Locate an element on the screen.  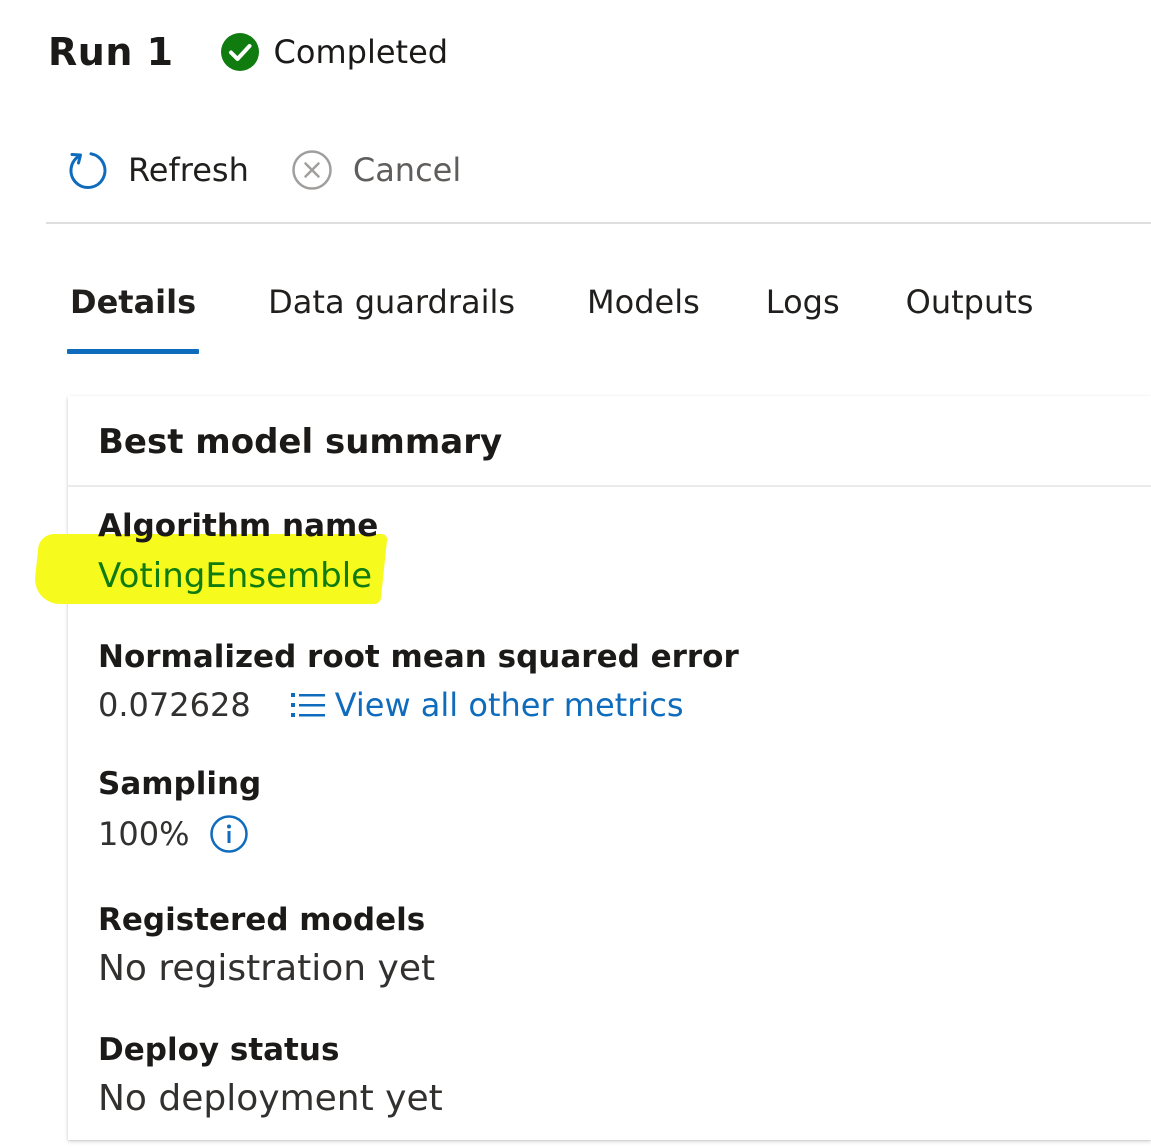
check-circle-icon is located at coordinates (240, 52).